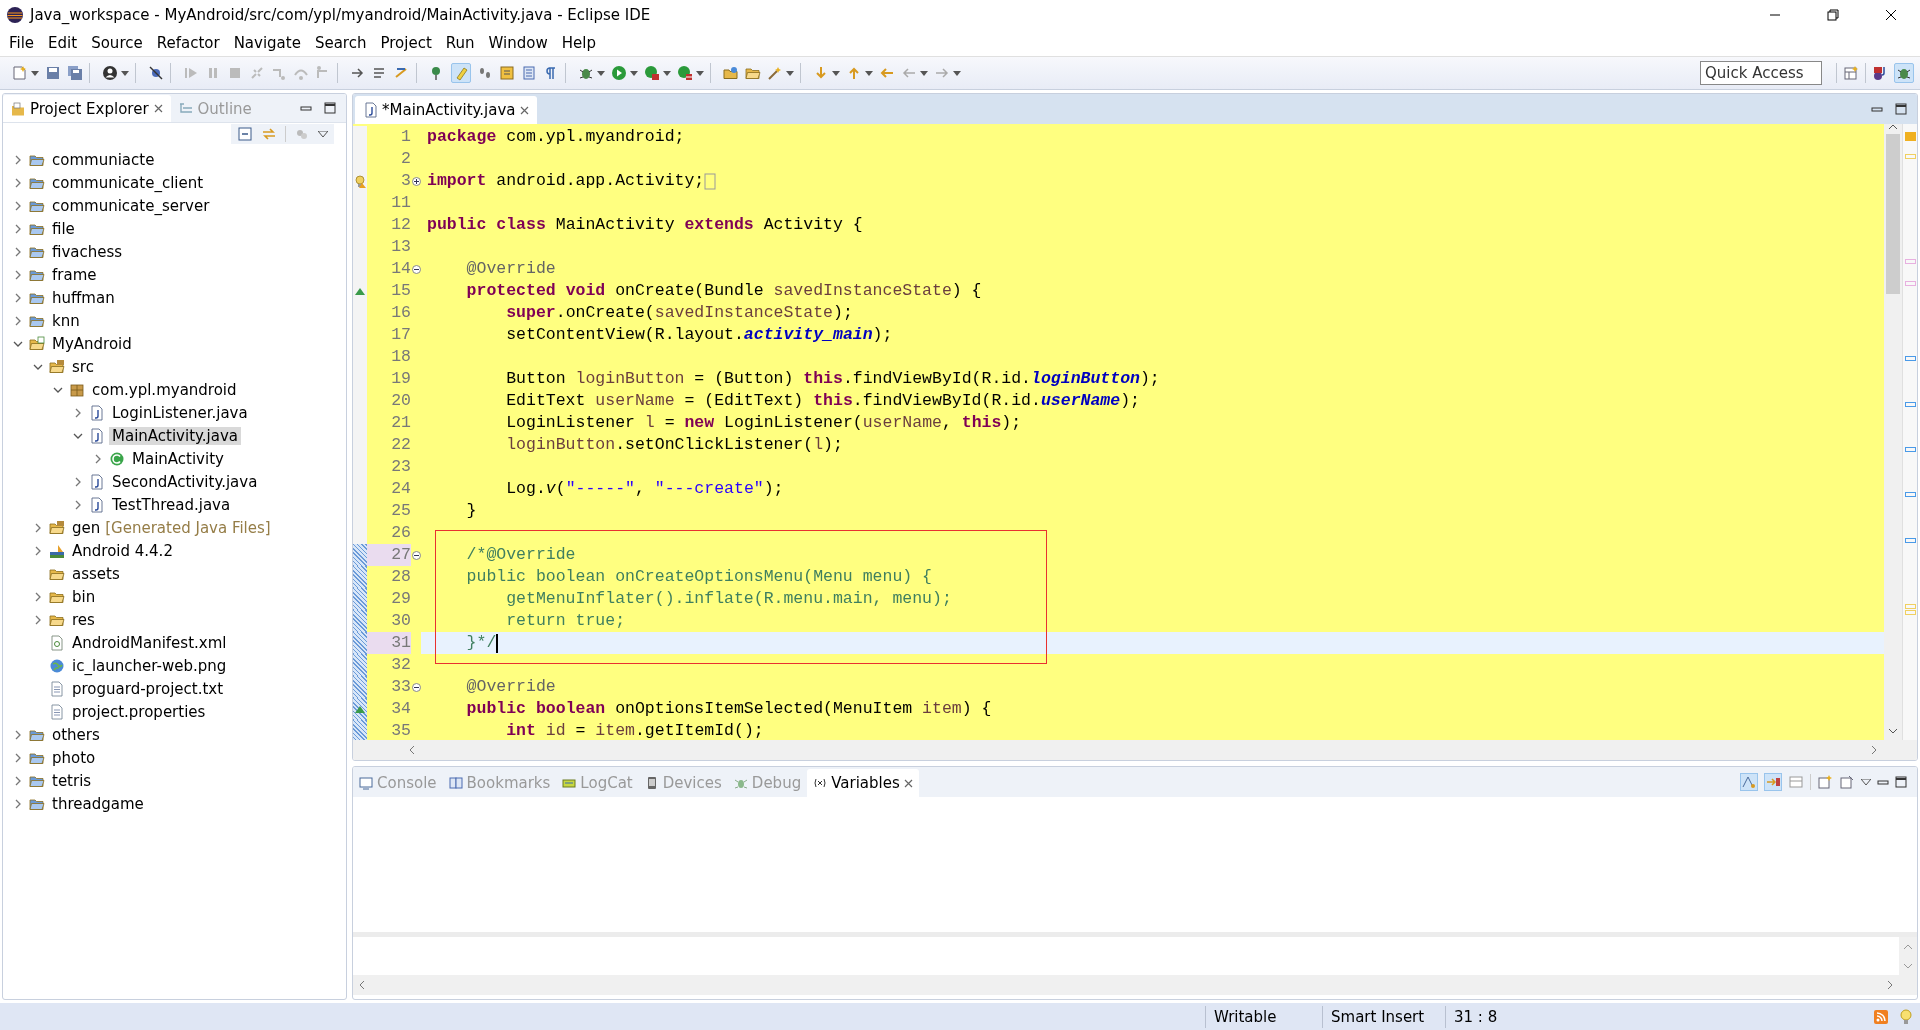 This screenshot has width=1920, height=1030. What do you see at coordinates (180, 412) in the screenshot?
I see `tree-item: LoginListener.java` at bounding box center [180, 412].